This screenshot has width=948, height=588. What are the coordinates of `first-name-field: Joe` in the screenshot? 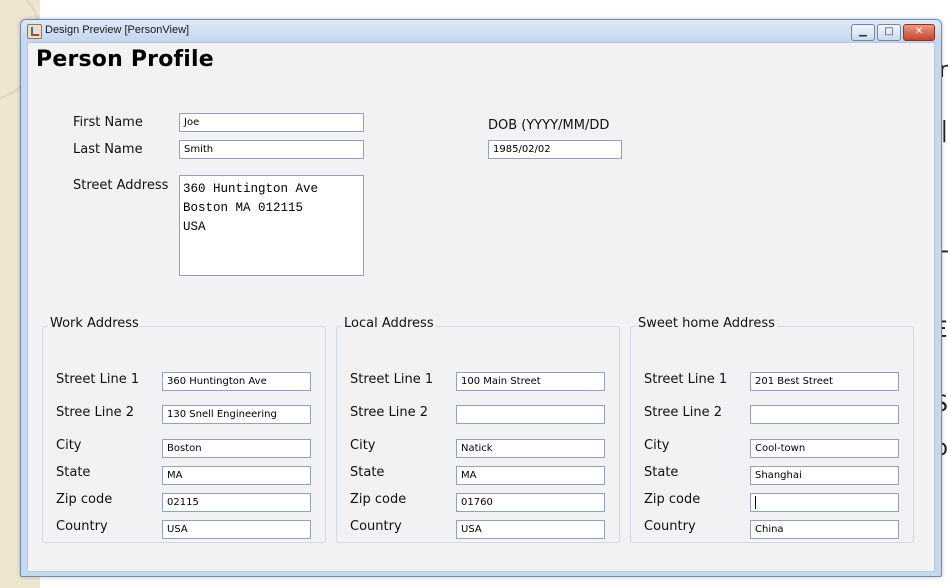 It's located at (271, 122).